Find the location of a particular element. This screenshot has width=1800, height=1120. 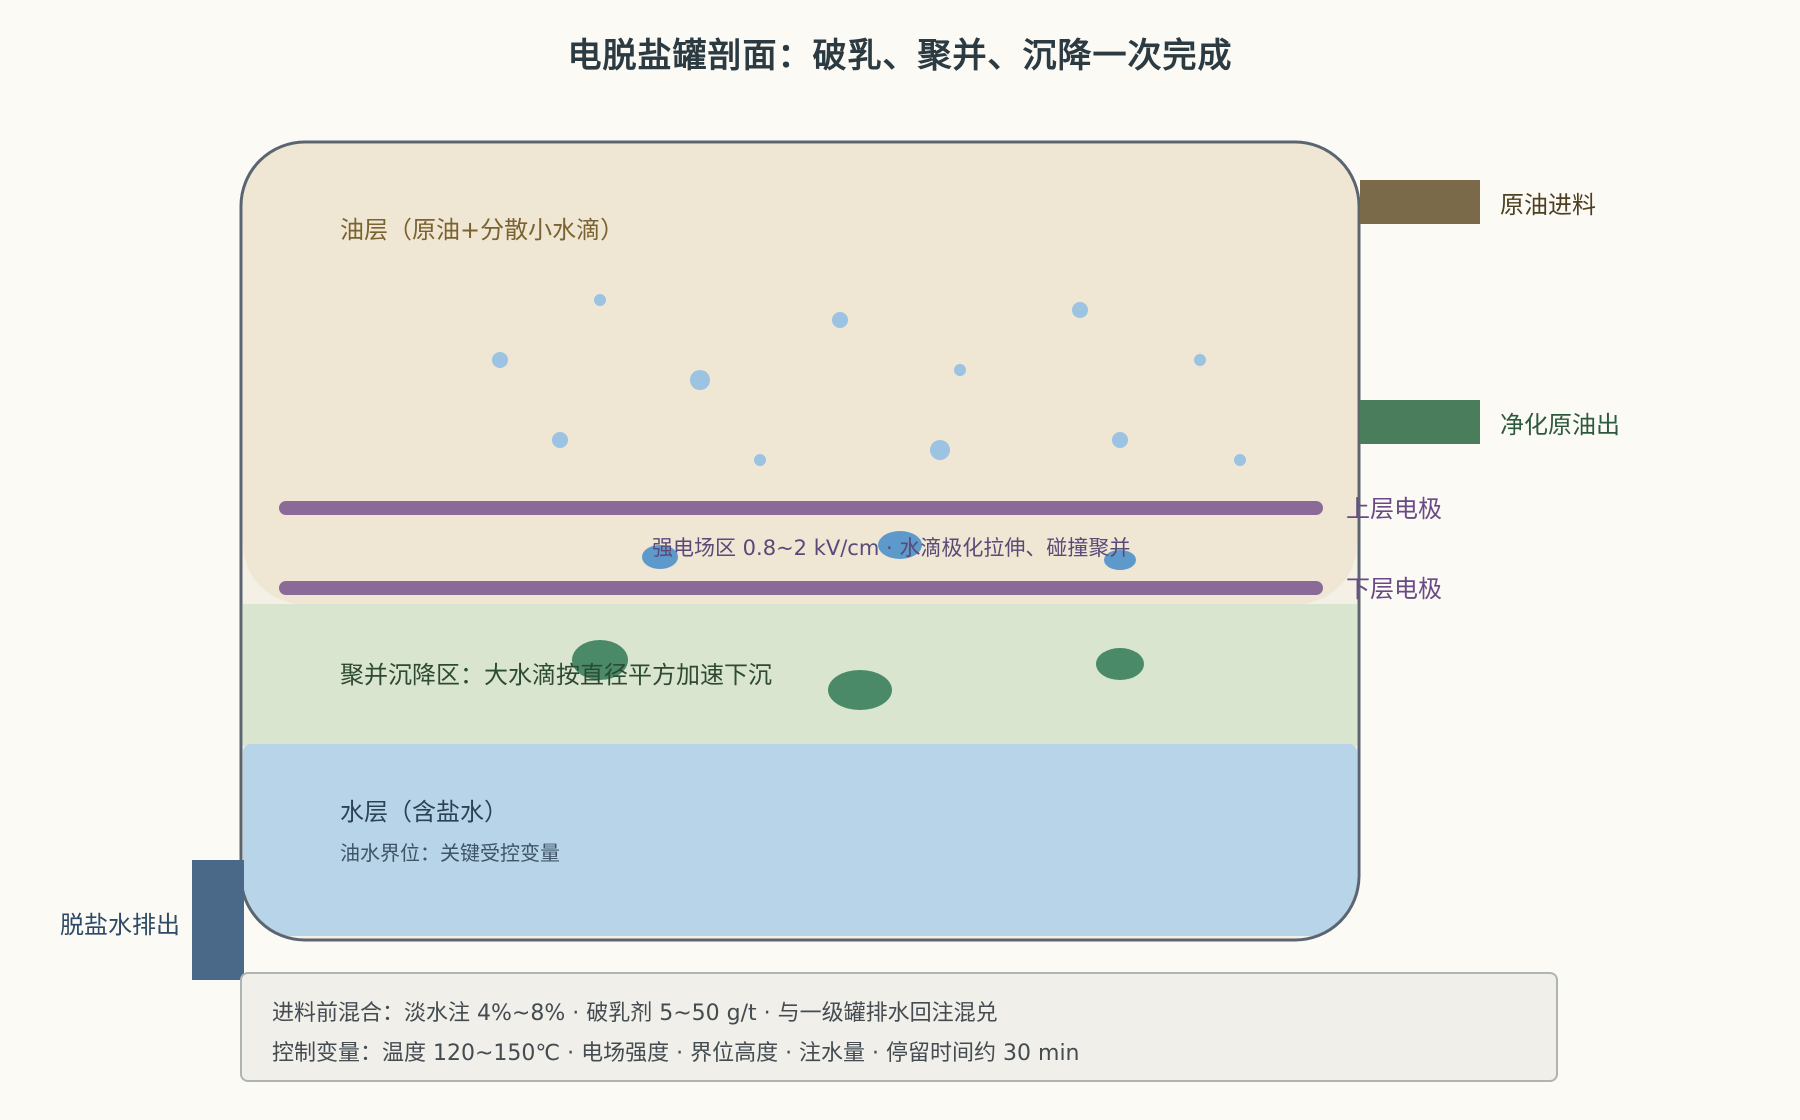

lower-electrode-label: 下层电极 is located at coordinates (1394, 589).